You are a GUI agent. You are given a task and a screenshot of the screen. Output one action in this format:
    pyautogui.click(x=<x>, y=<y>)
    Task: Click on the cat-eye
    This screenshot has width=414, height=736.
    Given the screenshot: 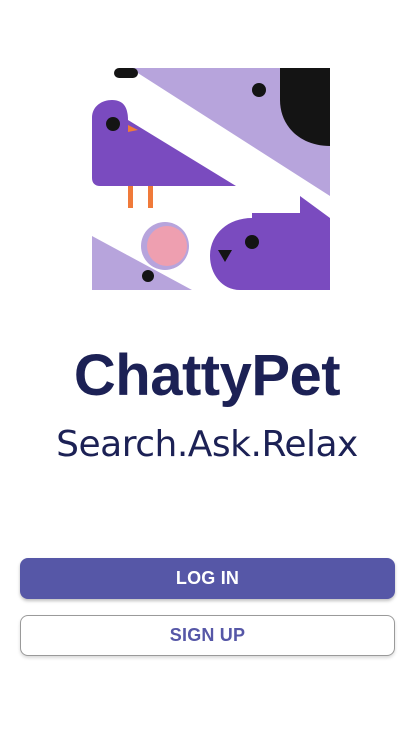 What is the action you would take?
    pyautogui.click(x=252, y=242)
    